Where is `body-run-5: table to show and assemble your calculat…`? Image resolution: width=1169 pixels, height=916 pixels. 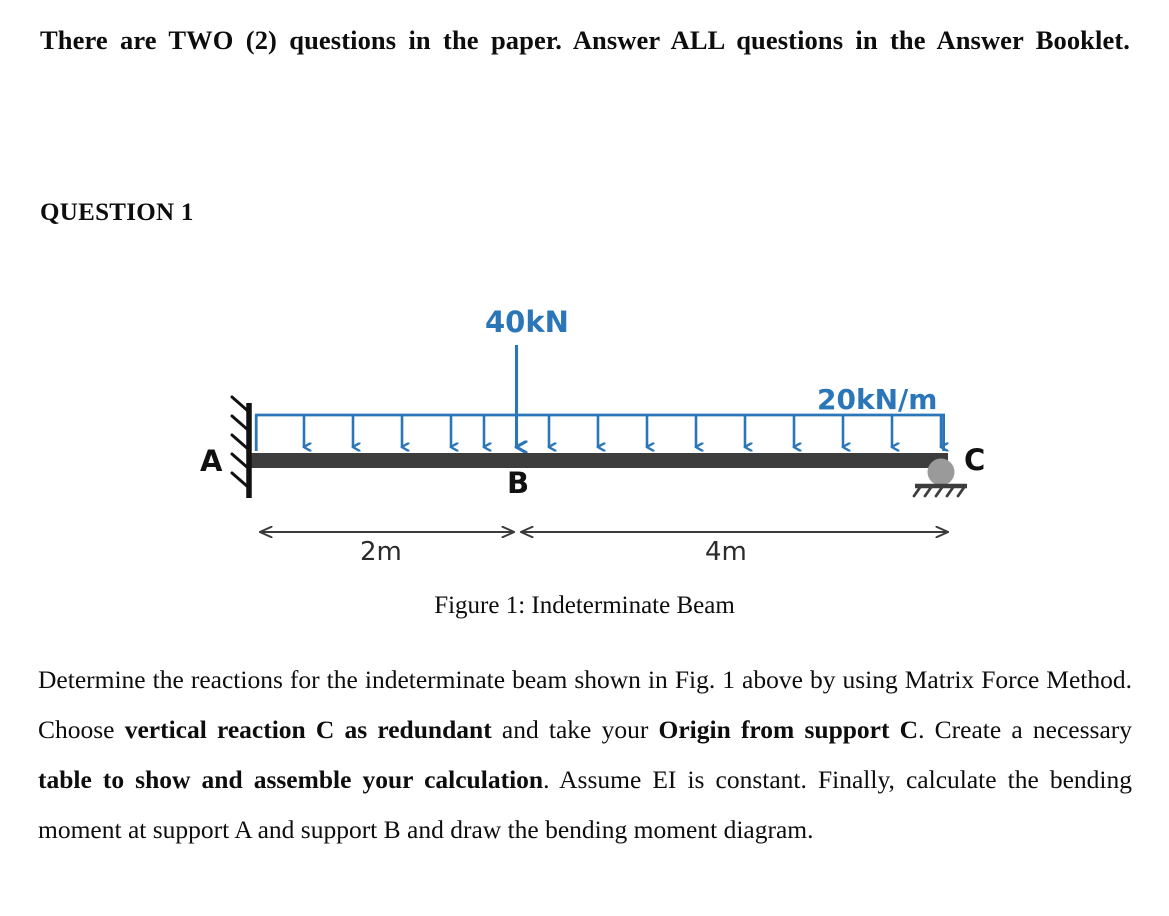 body-run-5: table to show and assemble your calculat… is located at coordinates (291, 779).